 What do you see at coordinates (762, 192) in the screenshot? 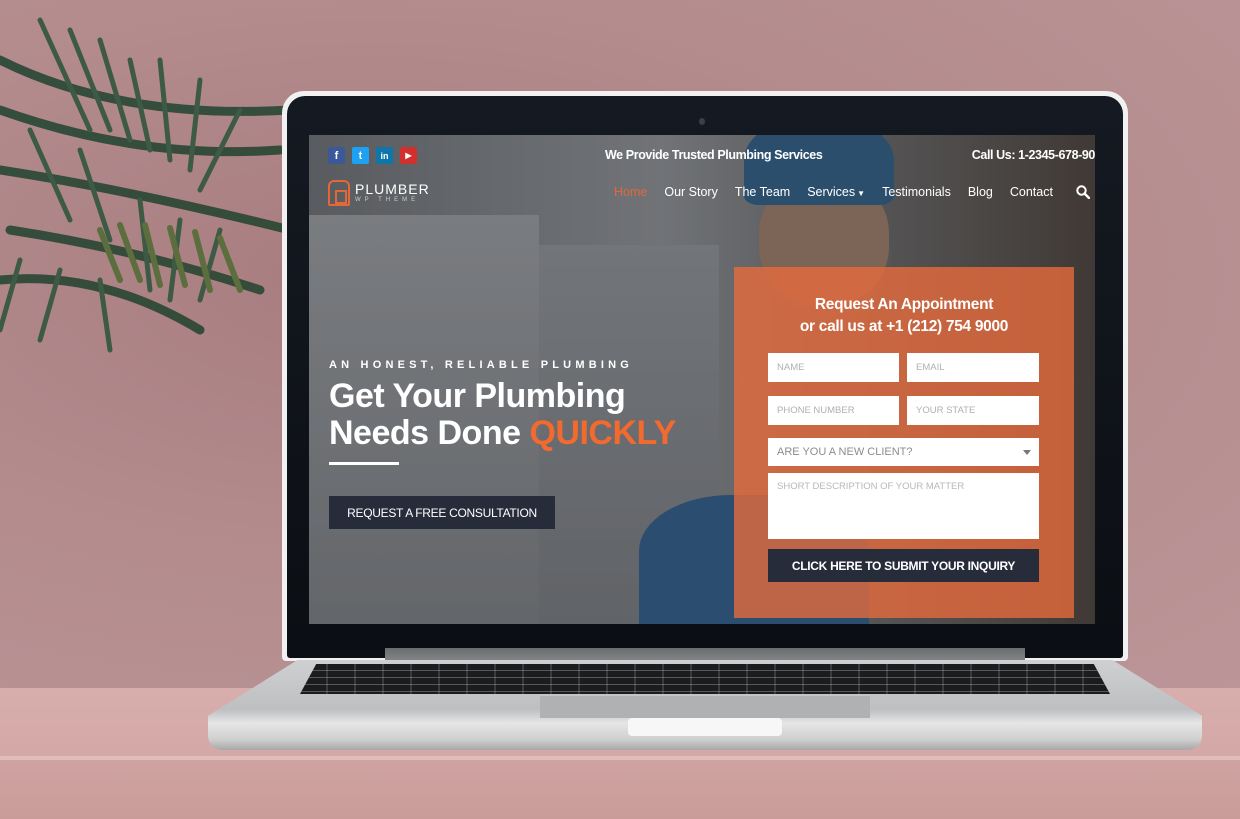
I see `nav-the-team: The Team` at bounding box center [762, 192].